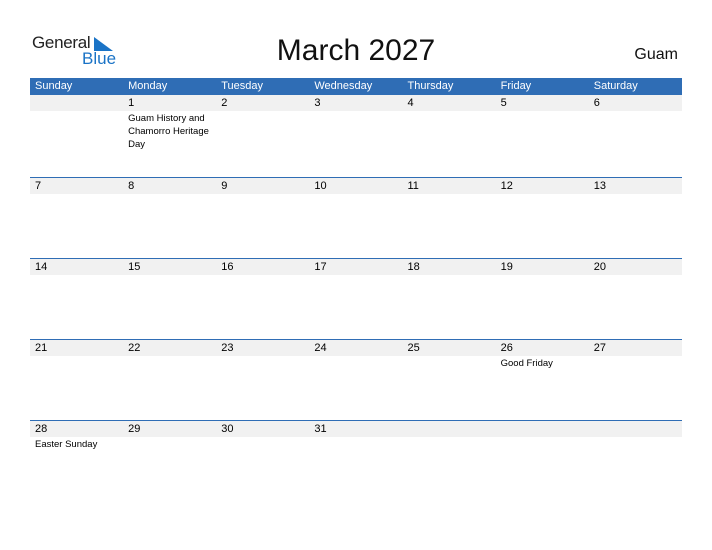  I want to click on week-row: 14 15 16 17 18 19 20, so click(356, 298).